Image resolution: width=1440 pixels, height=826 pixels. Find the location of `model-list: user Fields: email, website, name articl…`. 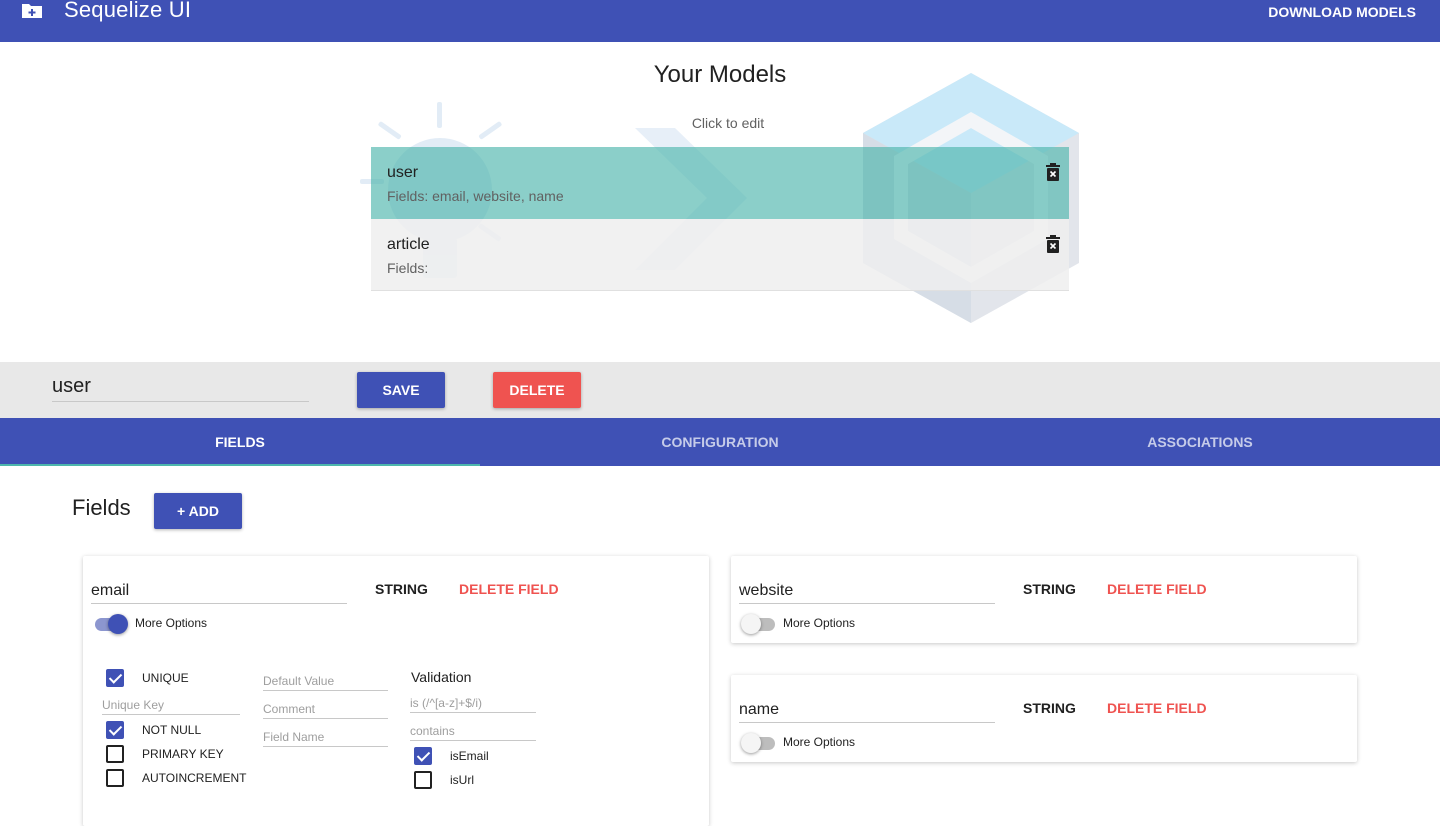

model-list: user Fields: email, website, name articl… is located at coordinates (720, 219).